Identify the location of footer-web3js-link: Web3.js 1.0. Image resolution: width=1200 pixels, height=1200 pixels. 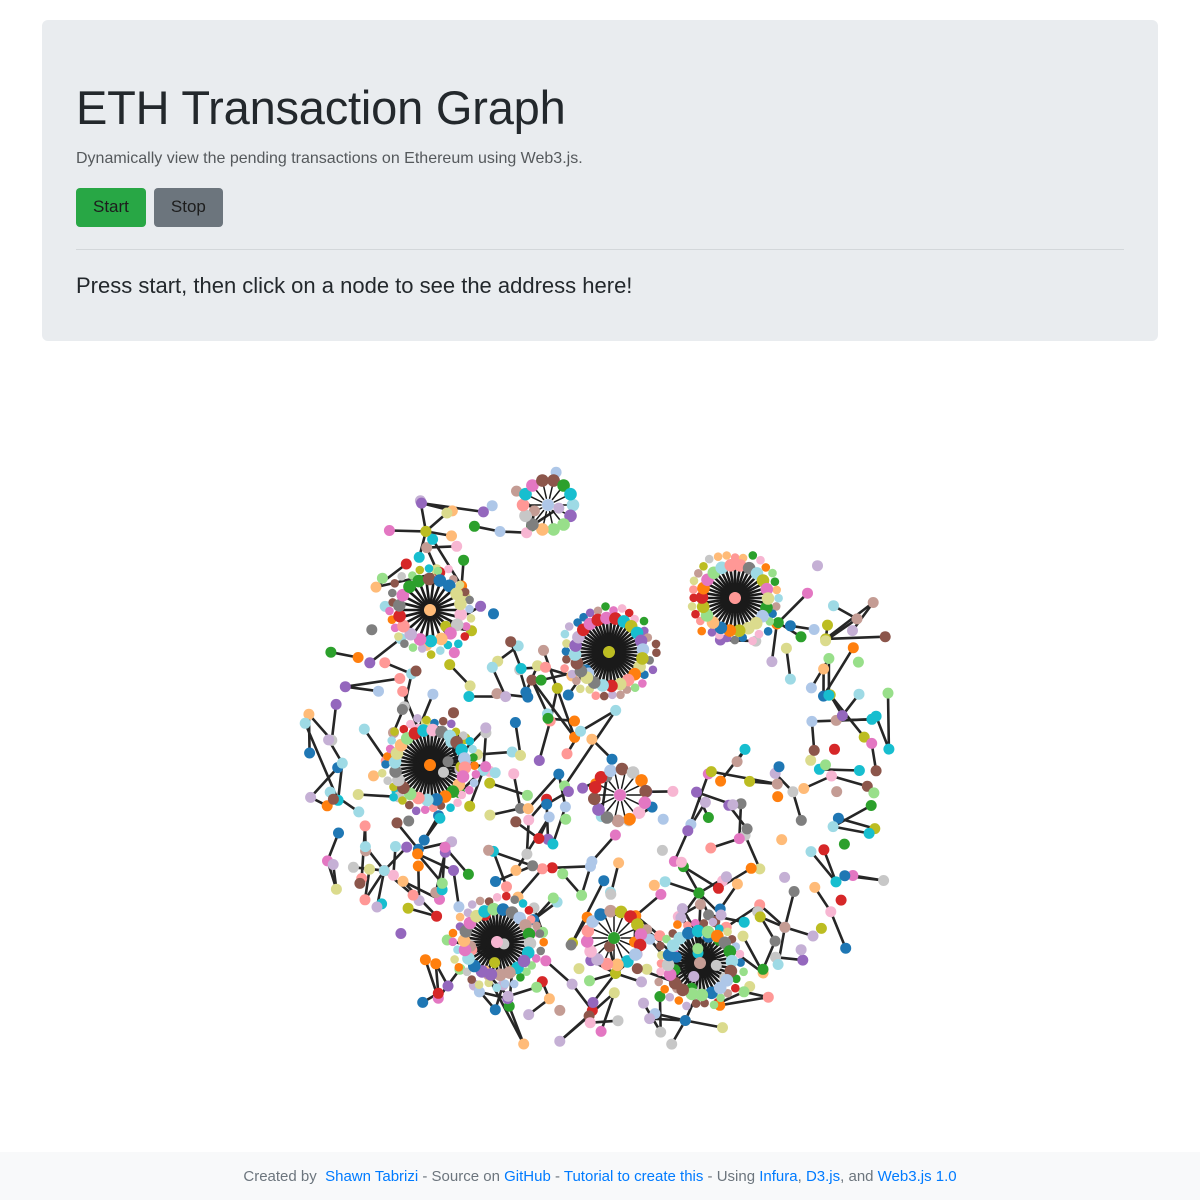
(917, 1176).